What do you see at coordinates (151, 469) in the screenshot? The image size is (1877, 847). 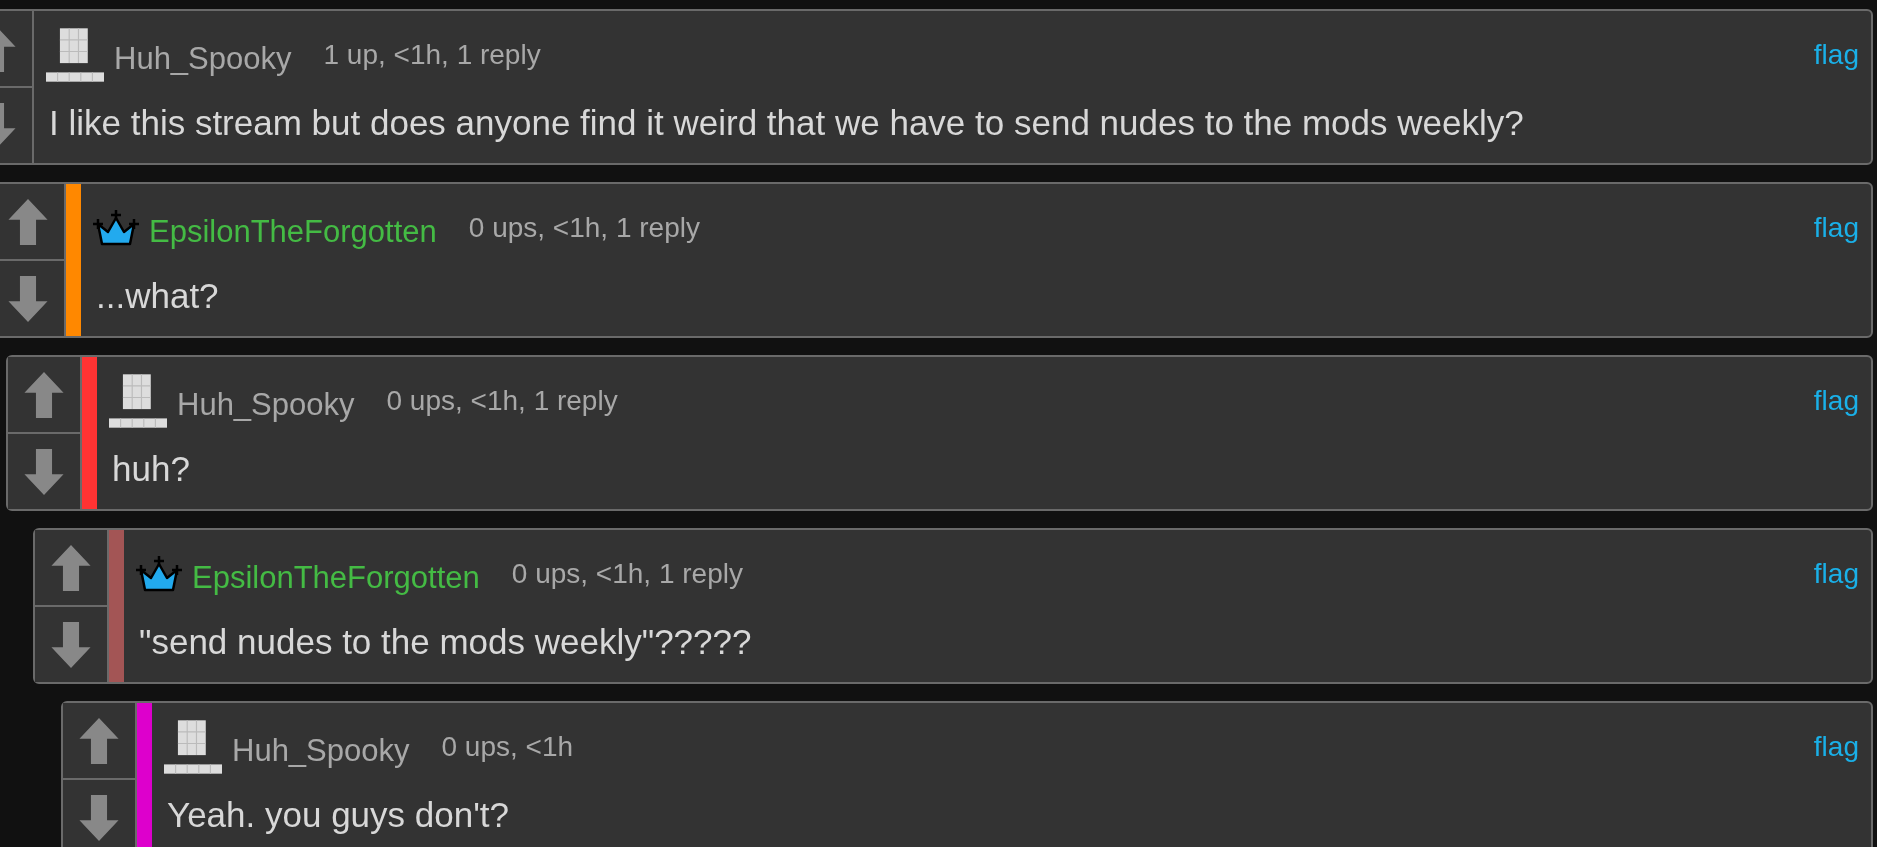 I see `comment-text: huh?` at bounding box center [151, 469].